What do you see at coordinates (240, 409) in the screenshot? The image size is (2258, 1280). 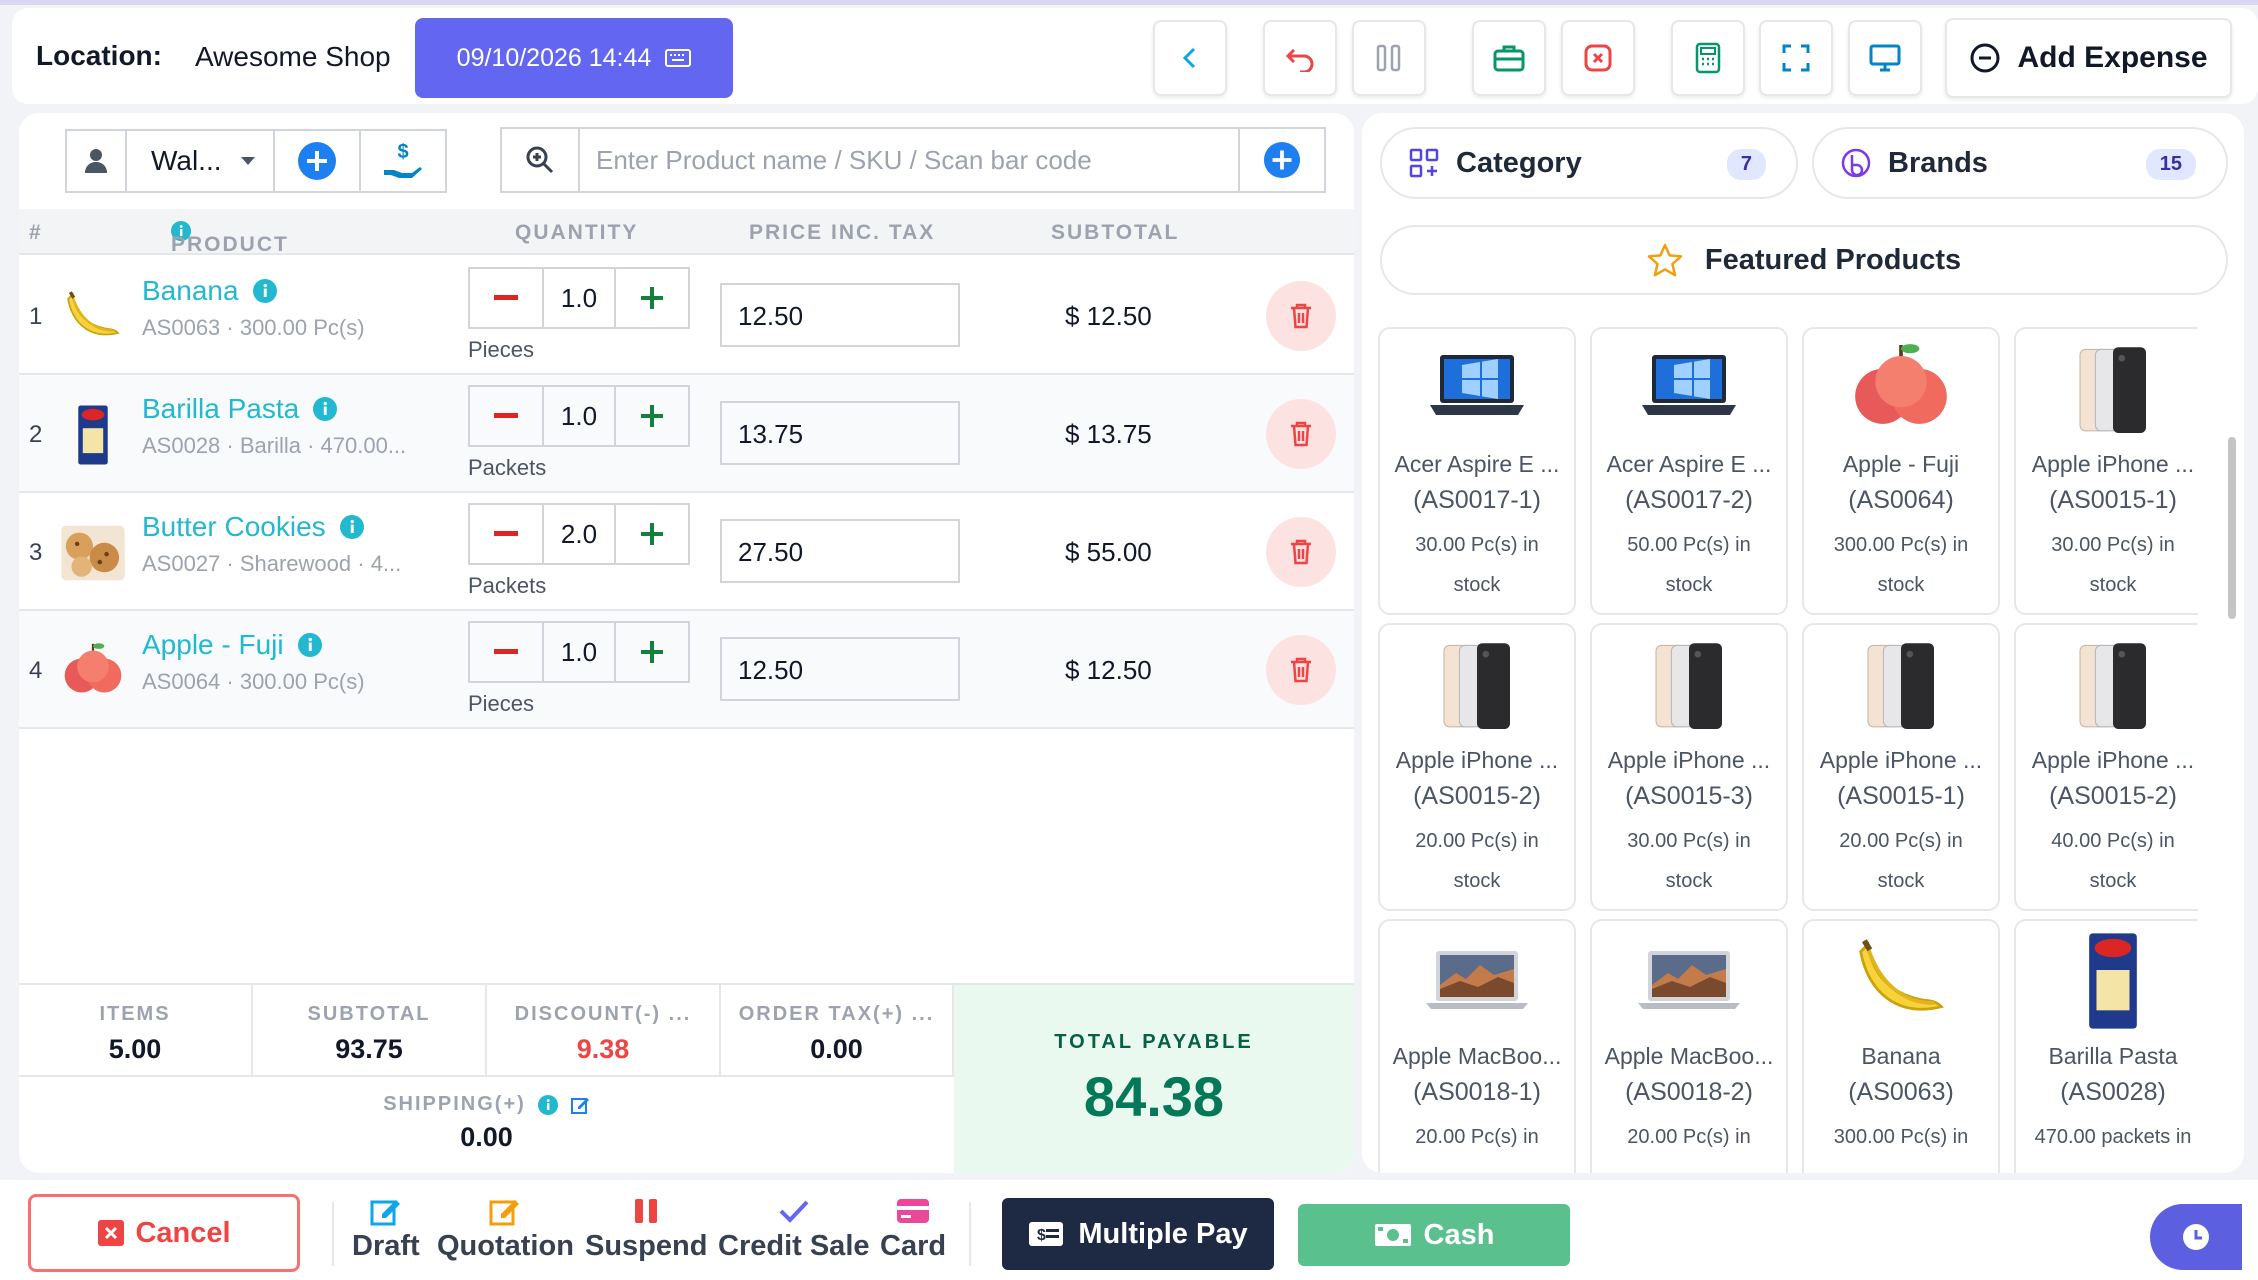 I see `product-name-link: Barilla Pasta` at bounding box center [240, 409].